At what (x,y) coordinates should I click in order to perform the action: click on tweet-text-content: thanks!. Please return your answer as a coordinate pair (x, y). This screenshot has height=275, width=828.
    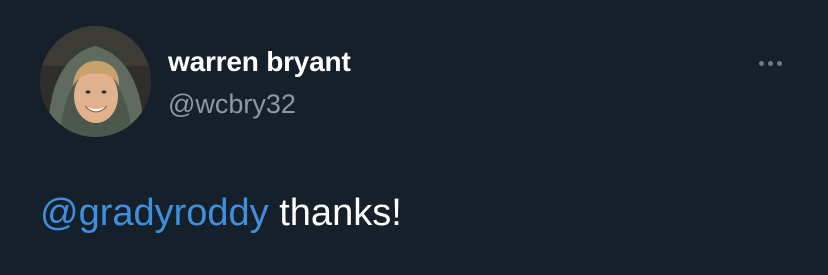
    Looking at the image, I should click on (335, 213).